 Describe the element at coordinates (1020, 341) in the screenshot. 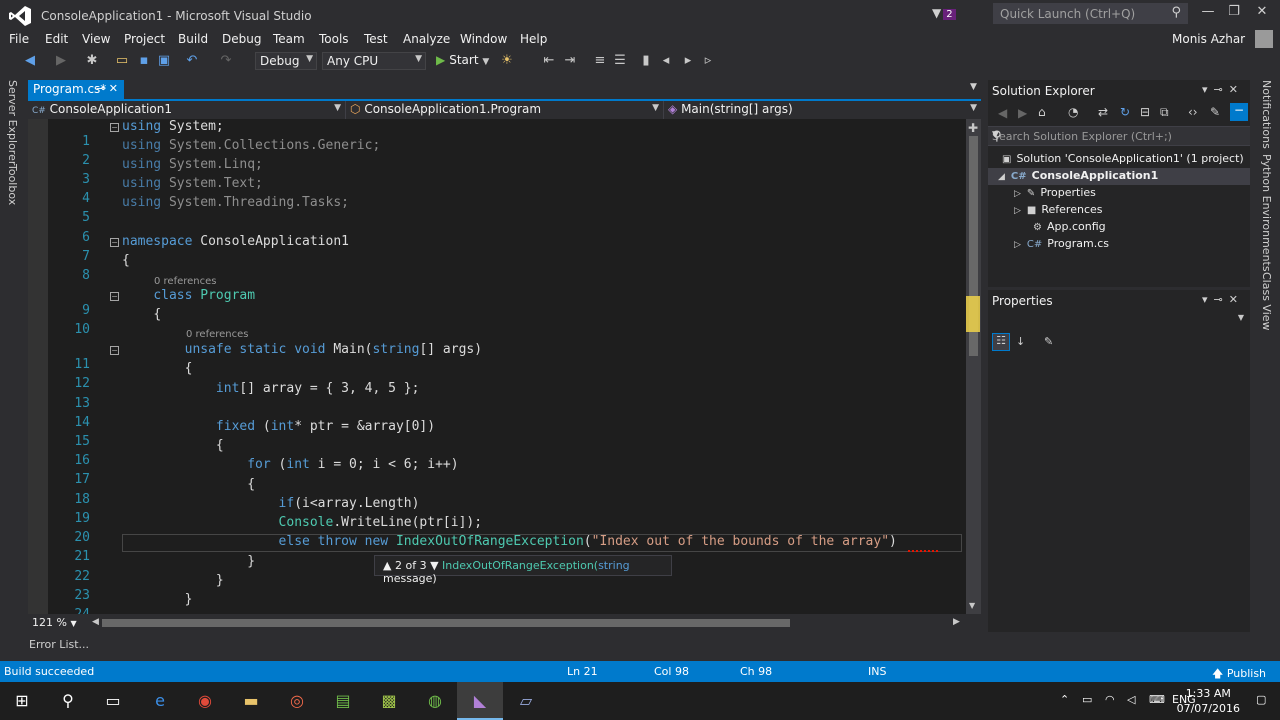

I see `alphabetical-icon: ↓` at that location.